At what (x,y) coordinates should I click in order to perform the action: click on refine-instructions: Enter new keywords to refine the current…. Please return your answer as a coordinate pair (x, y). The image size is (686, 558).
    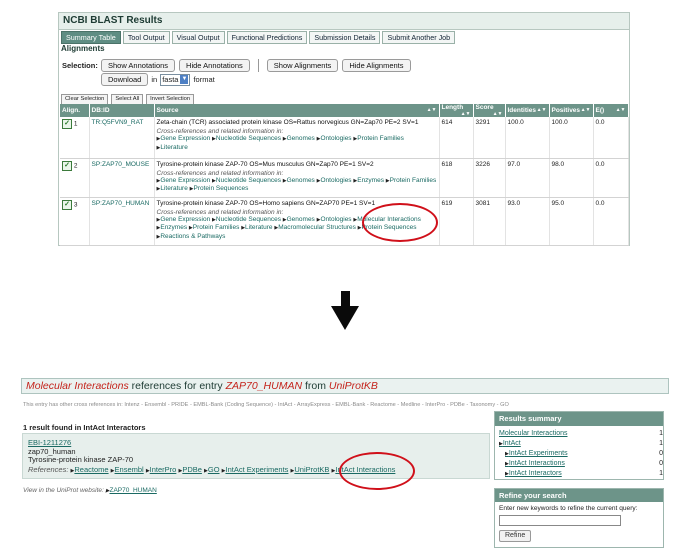
    Looking at the image, I should click on (568, 508).